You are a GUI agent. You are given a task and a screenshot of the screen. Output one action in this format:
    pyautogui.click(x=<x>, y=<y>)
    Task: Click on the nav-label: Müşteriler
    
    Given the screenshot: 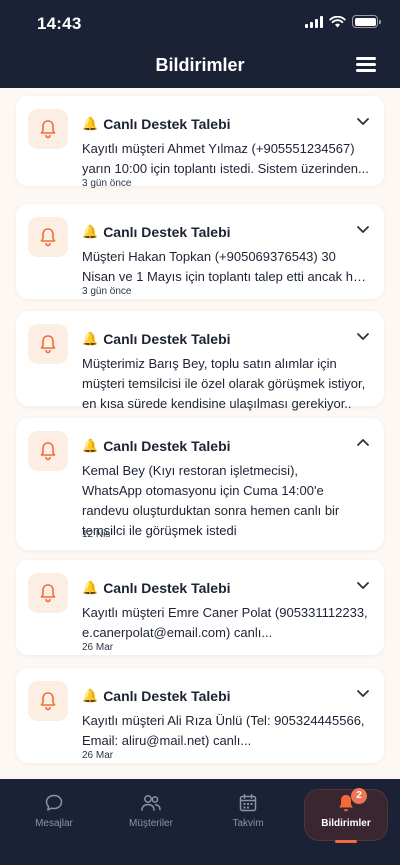 What is the action you would take?
    pyautogui.click(x=151, y=823)
    